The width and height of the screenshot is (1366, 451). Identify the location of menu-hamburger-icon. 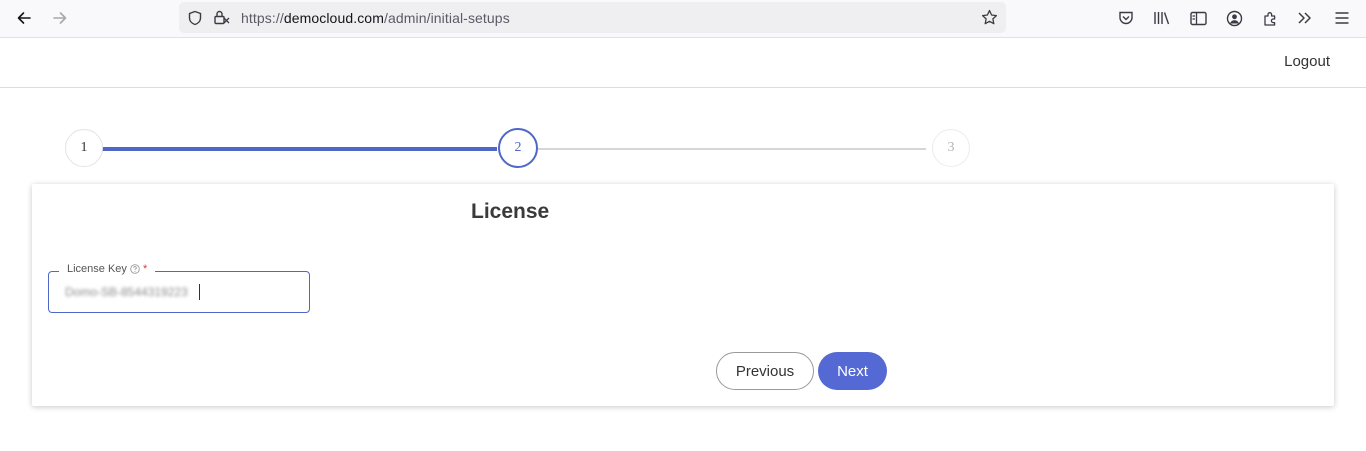
(1342, 18).